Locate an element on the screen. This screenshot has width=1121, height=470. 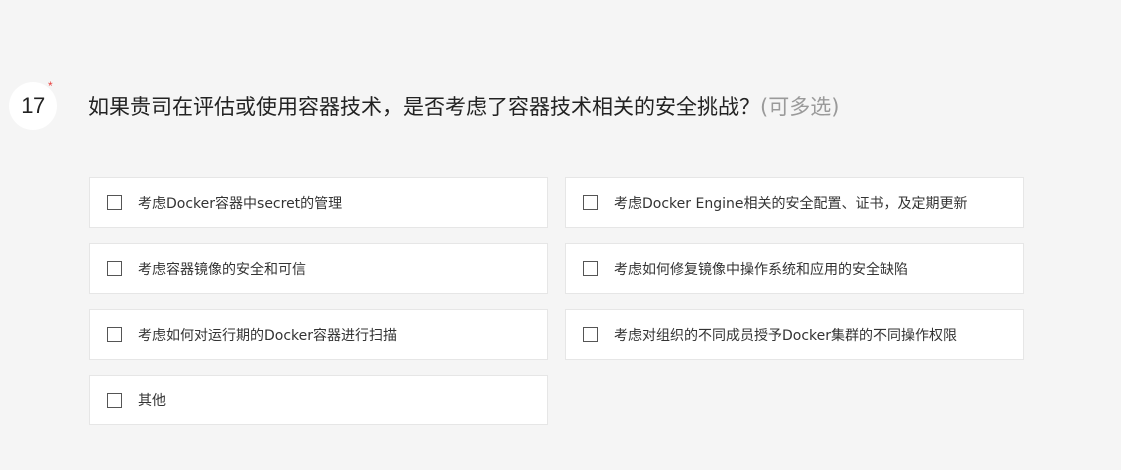
option-runtime-container-scanning: 考虑如何对运行期的Docker容器进行扫描 is located at coordinates (318, 334).